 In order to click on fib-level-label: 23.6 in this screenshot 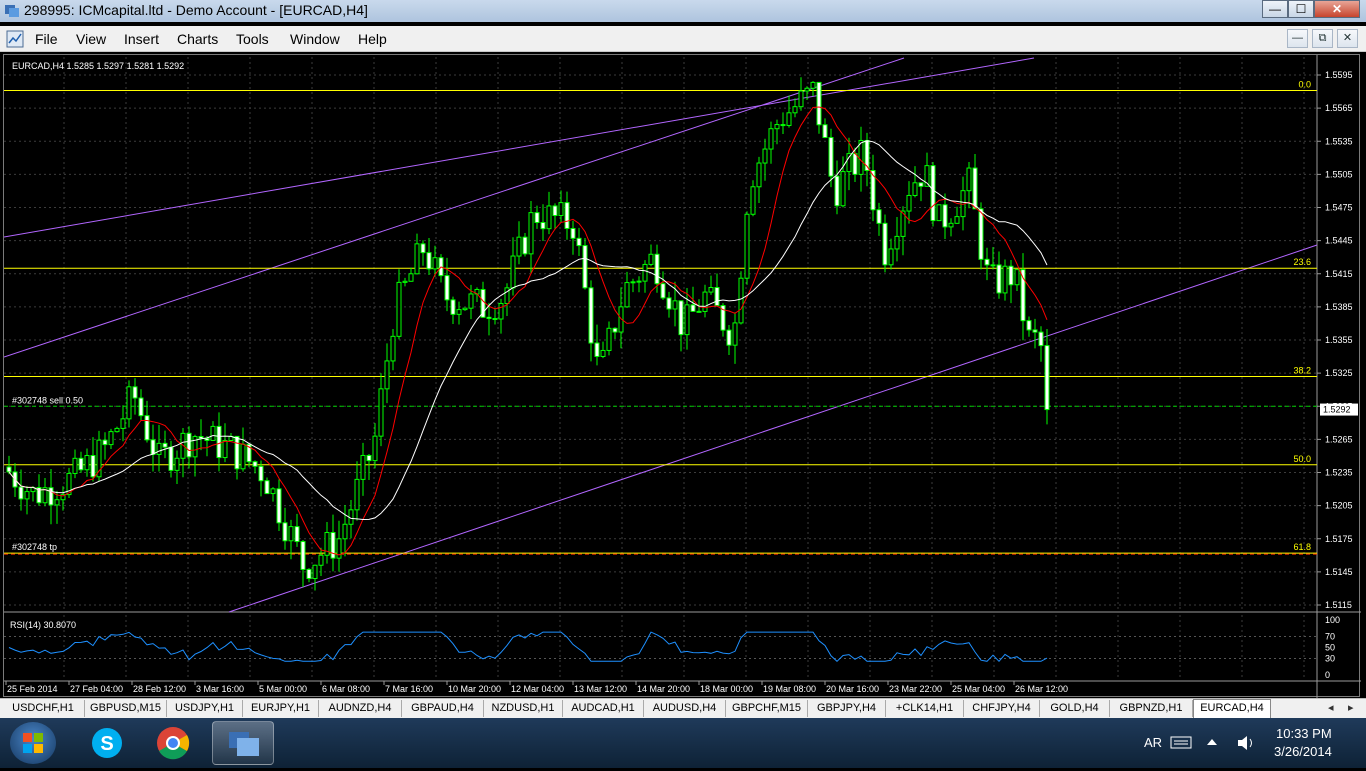, I will do `click(1302, 262)`.